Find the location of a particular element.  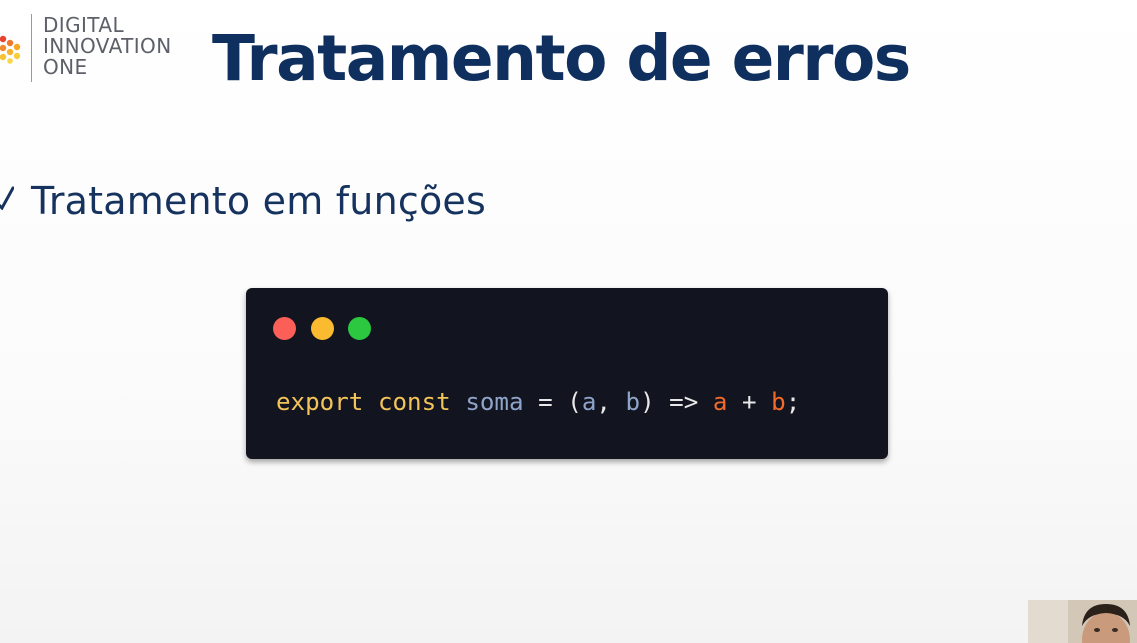

window-close-dot-icon is located at coordinates (284, 328).